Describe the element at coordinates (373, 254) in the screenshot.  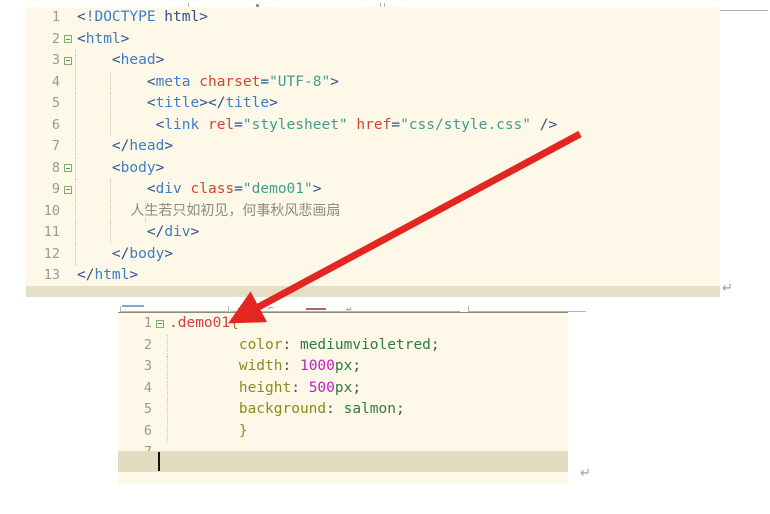
I see `code-line: 12 </body>` at that location.